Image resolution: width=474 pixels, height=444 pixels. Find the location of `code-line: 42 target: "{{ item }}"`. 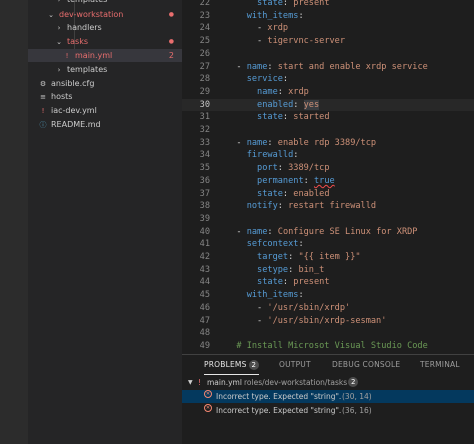

code-line: 42 target: "{{ item }}" is located at coordinates (328, 257).